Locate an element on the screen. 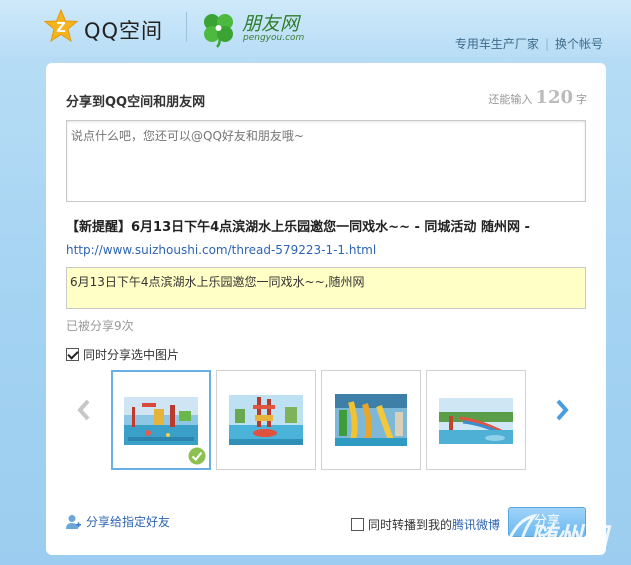 The height and width of the screenshot is (565, 631). qzone-logo-text: QQ空间 is located at coordinates (124, 31).